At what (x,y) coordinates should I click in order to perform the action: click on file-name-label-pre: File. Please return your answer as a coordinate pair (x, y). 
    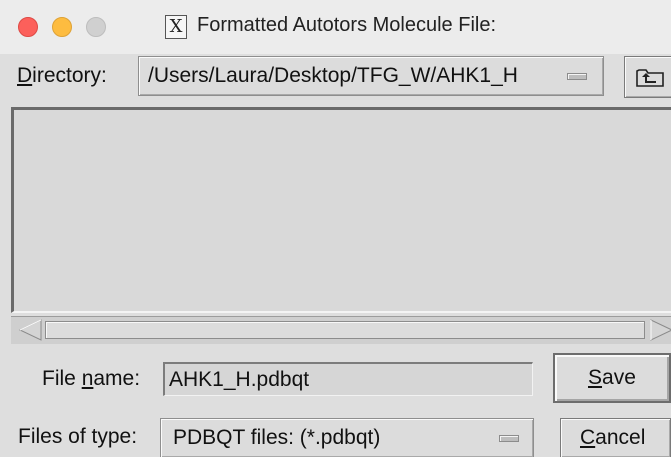
    Looking at the image, I should click on (62, 378).